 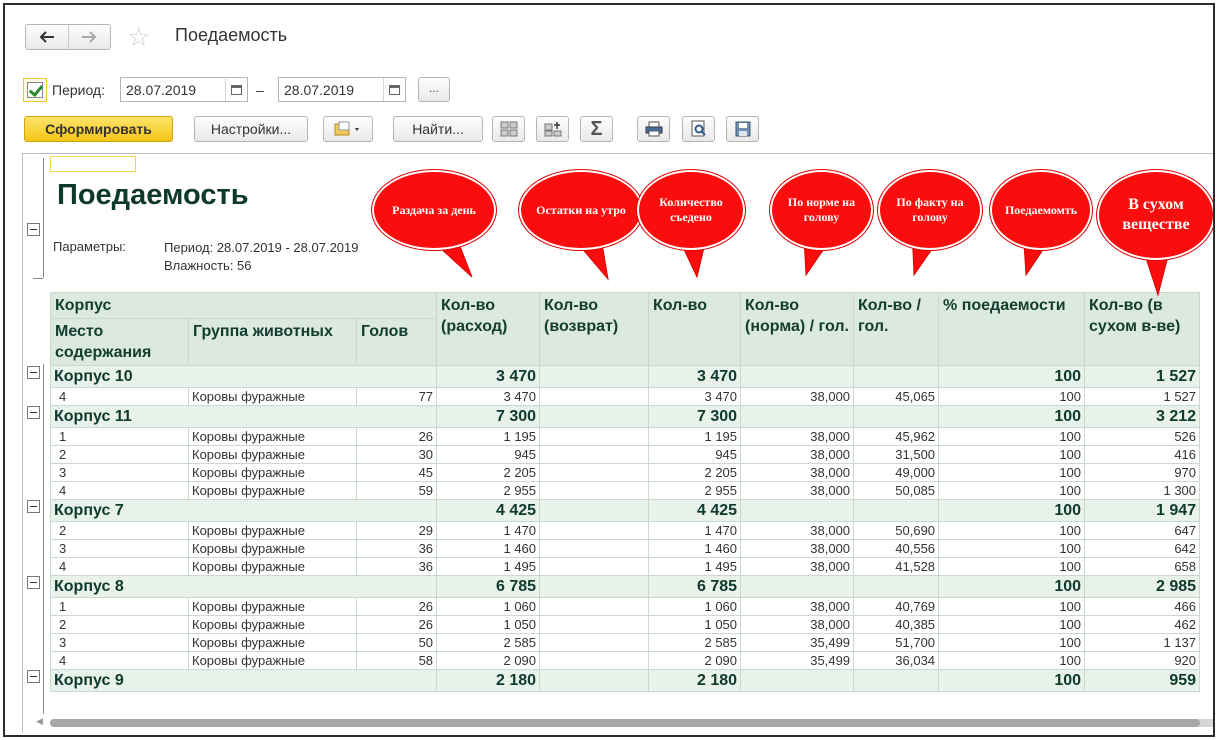 What do you see at coordinates (695, 606) in the screenshot?
I see `cell-kolvo: 1 060` at bounding box center [695, 606].